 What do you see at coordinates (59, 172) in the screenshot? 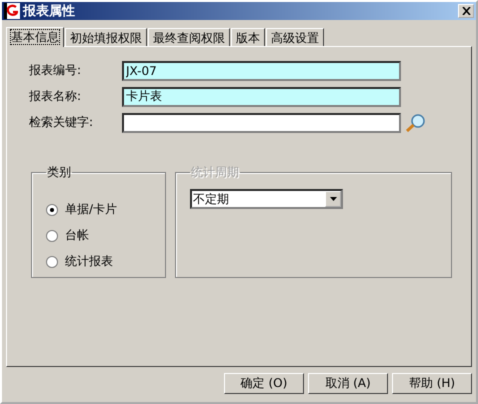
I see `group-title: 类别` at bounding box center [59, 172].